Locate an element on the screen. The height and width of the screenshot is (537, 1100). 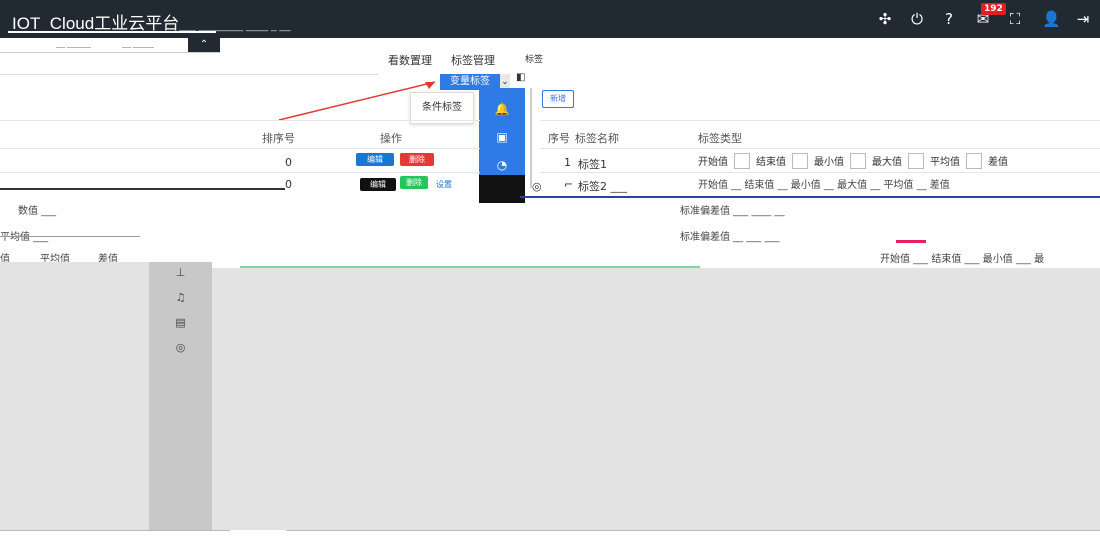
logout-icon: ⇥ is located at coordinates (1083, 19).